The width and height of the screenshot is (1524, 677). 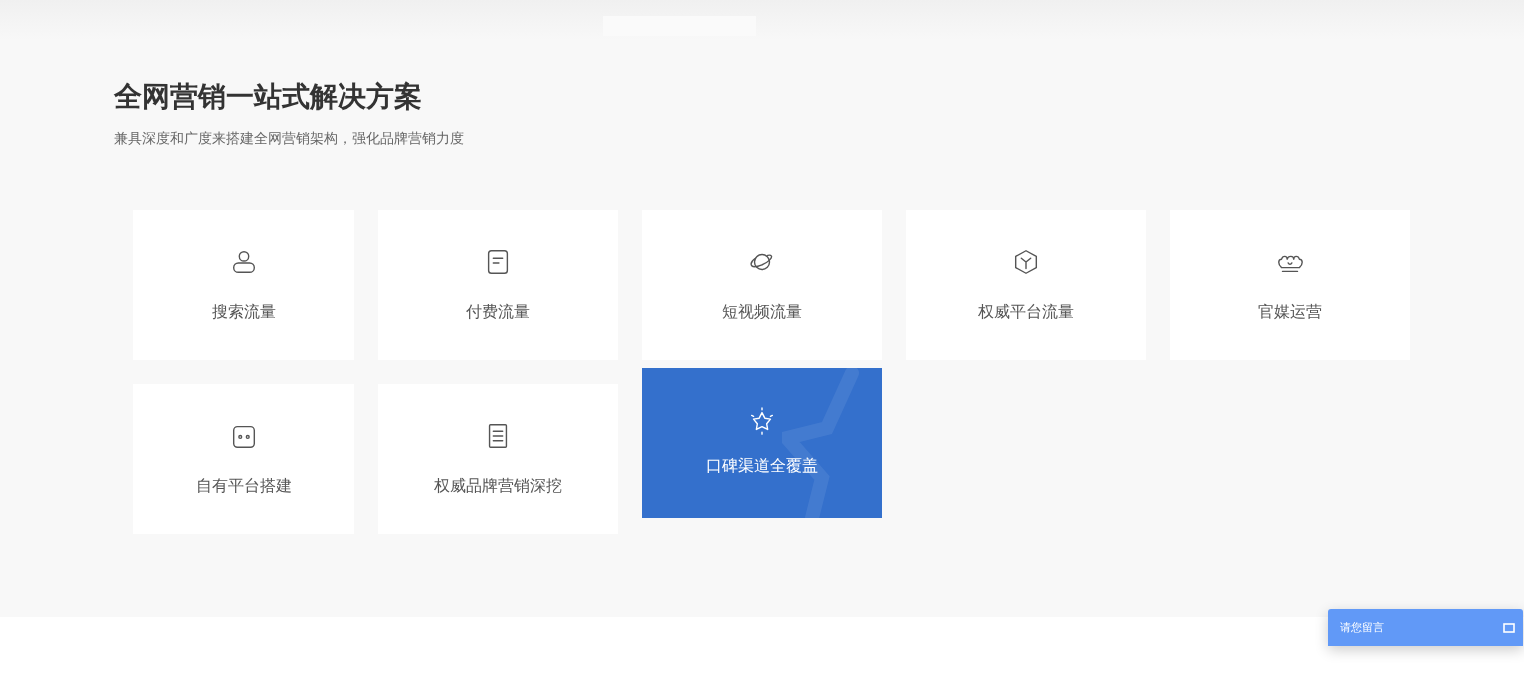 I want to click on service-card: 付费流量, so click(x=498, y=285).